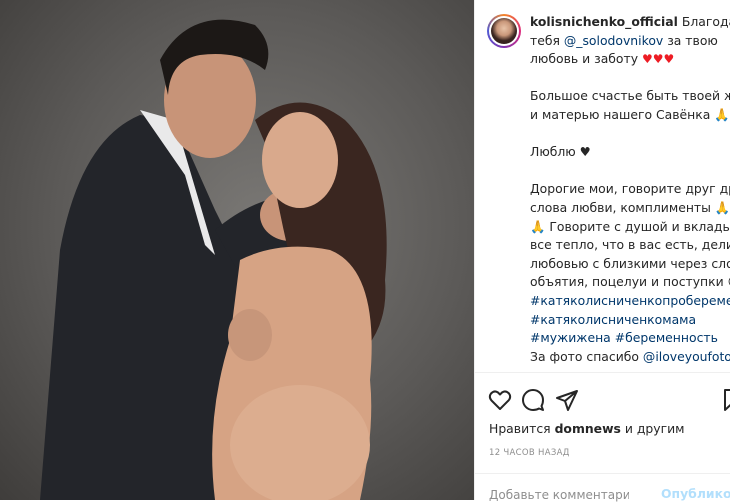  What do you see at coordinates (705, 21) in the screenshot?
I see `caption-line: Благодарю` at bounding box center [705, 21].